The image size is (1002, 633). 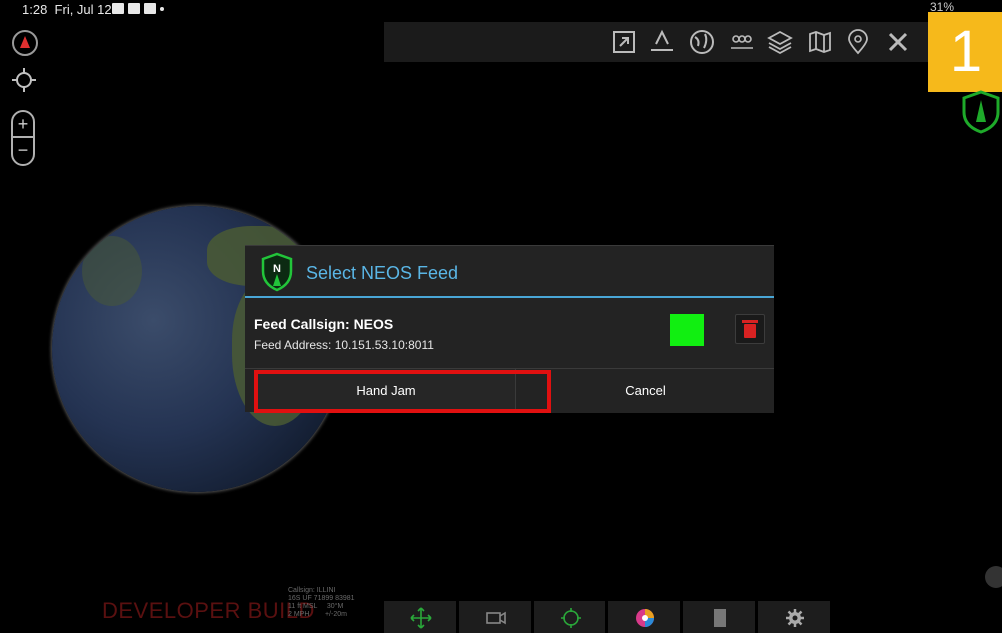 What do you see at coordinates (624, 42) in the screenshot?
I see `expand-icon` at bounding box center [624, 42].